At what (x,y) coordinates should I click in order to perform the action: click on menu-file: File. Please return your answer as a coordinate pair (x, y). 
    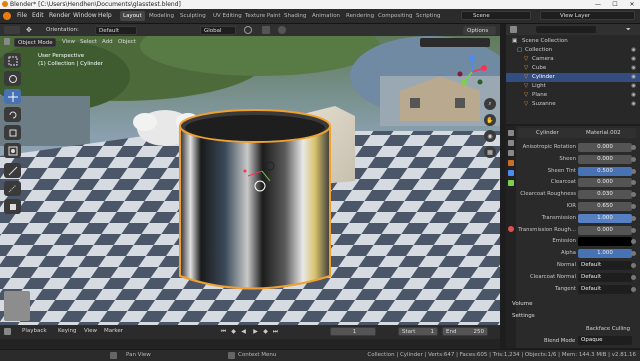
    Looking at the image, I should click on (22, 15).